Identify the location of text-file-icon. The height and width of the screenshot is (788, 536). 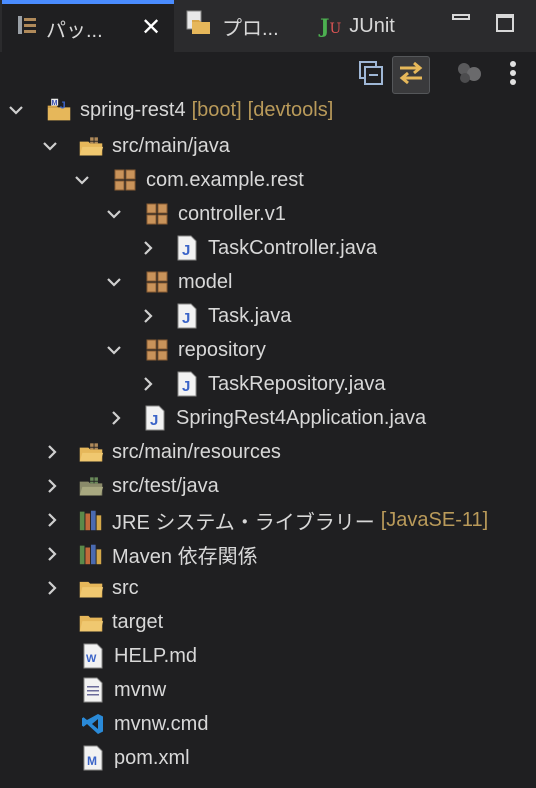
(93, 690).